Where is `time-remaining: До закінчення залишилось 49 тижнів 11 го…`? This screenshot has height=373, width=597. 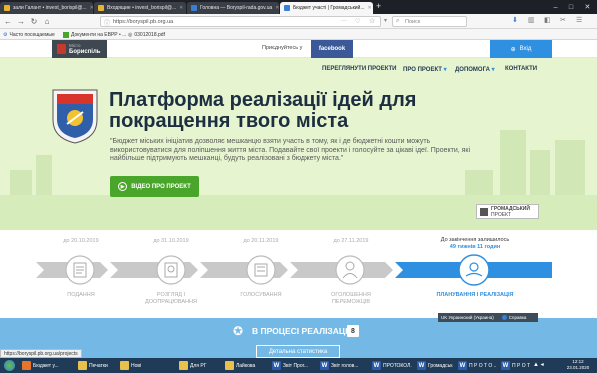
time-remaining: До закінчення залишилось 49 тижнів 11 го… is located at coordinates (475, 244).